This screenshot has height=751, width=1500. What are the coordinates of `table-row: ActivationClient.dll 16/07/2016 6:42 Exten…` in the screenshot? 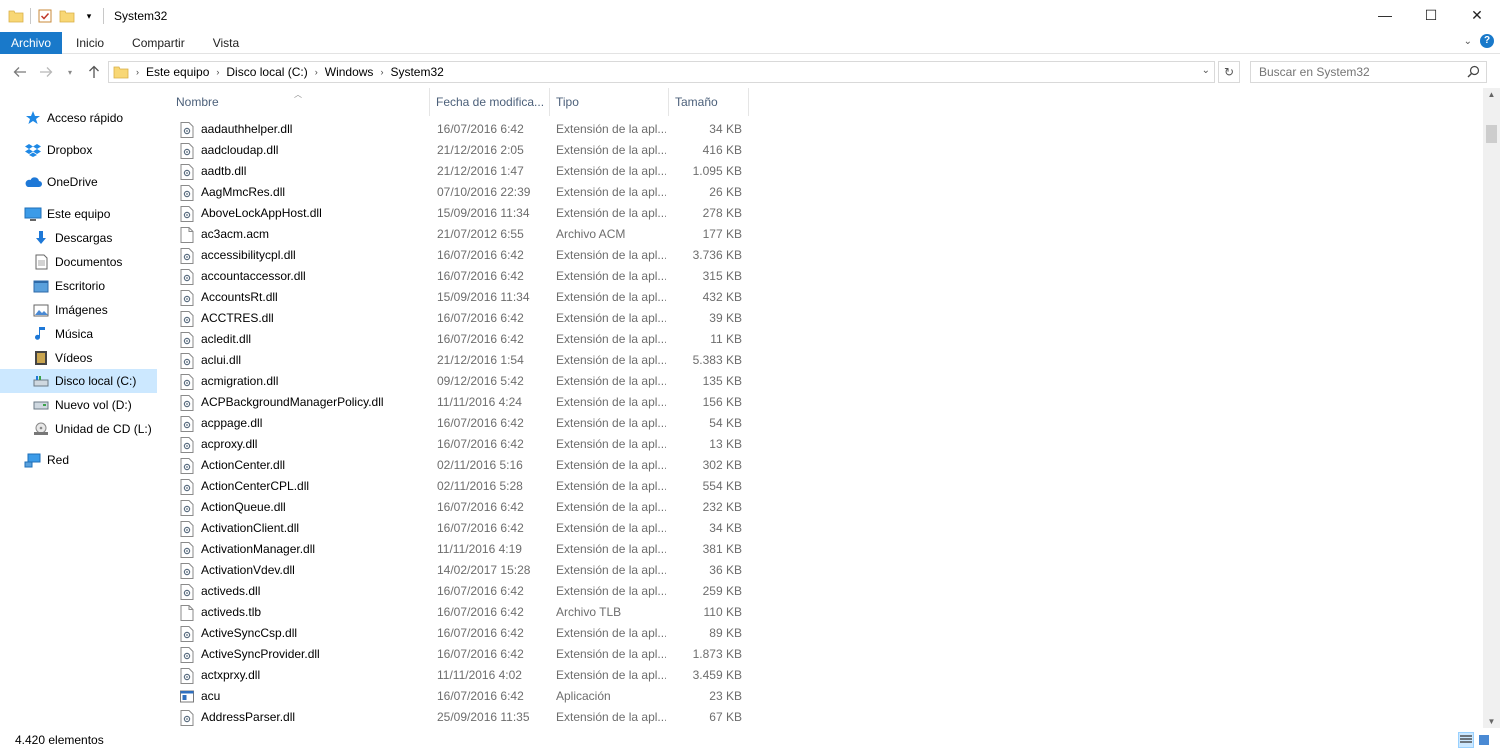 It's located at (460, 528).